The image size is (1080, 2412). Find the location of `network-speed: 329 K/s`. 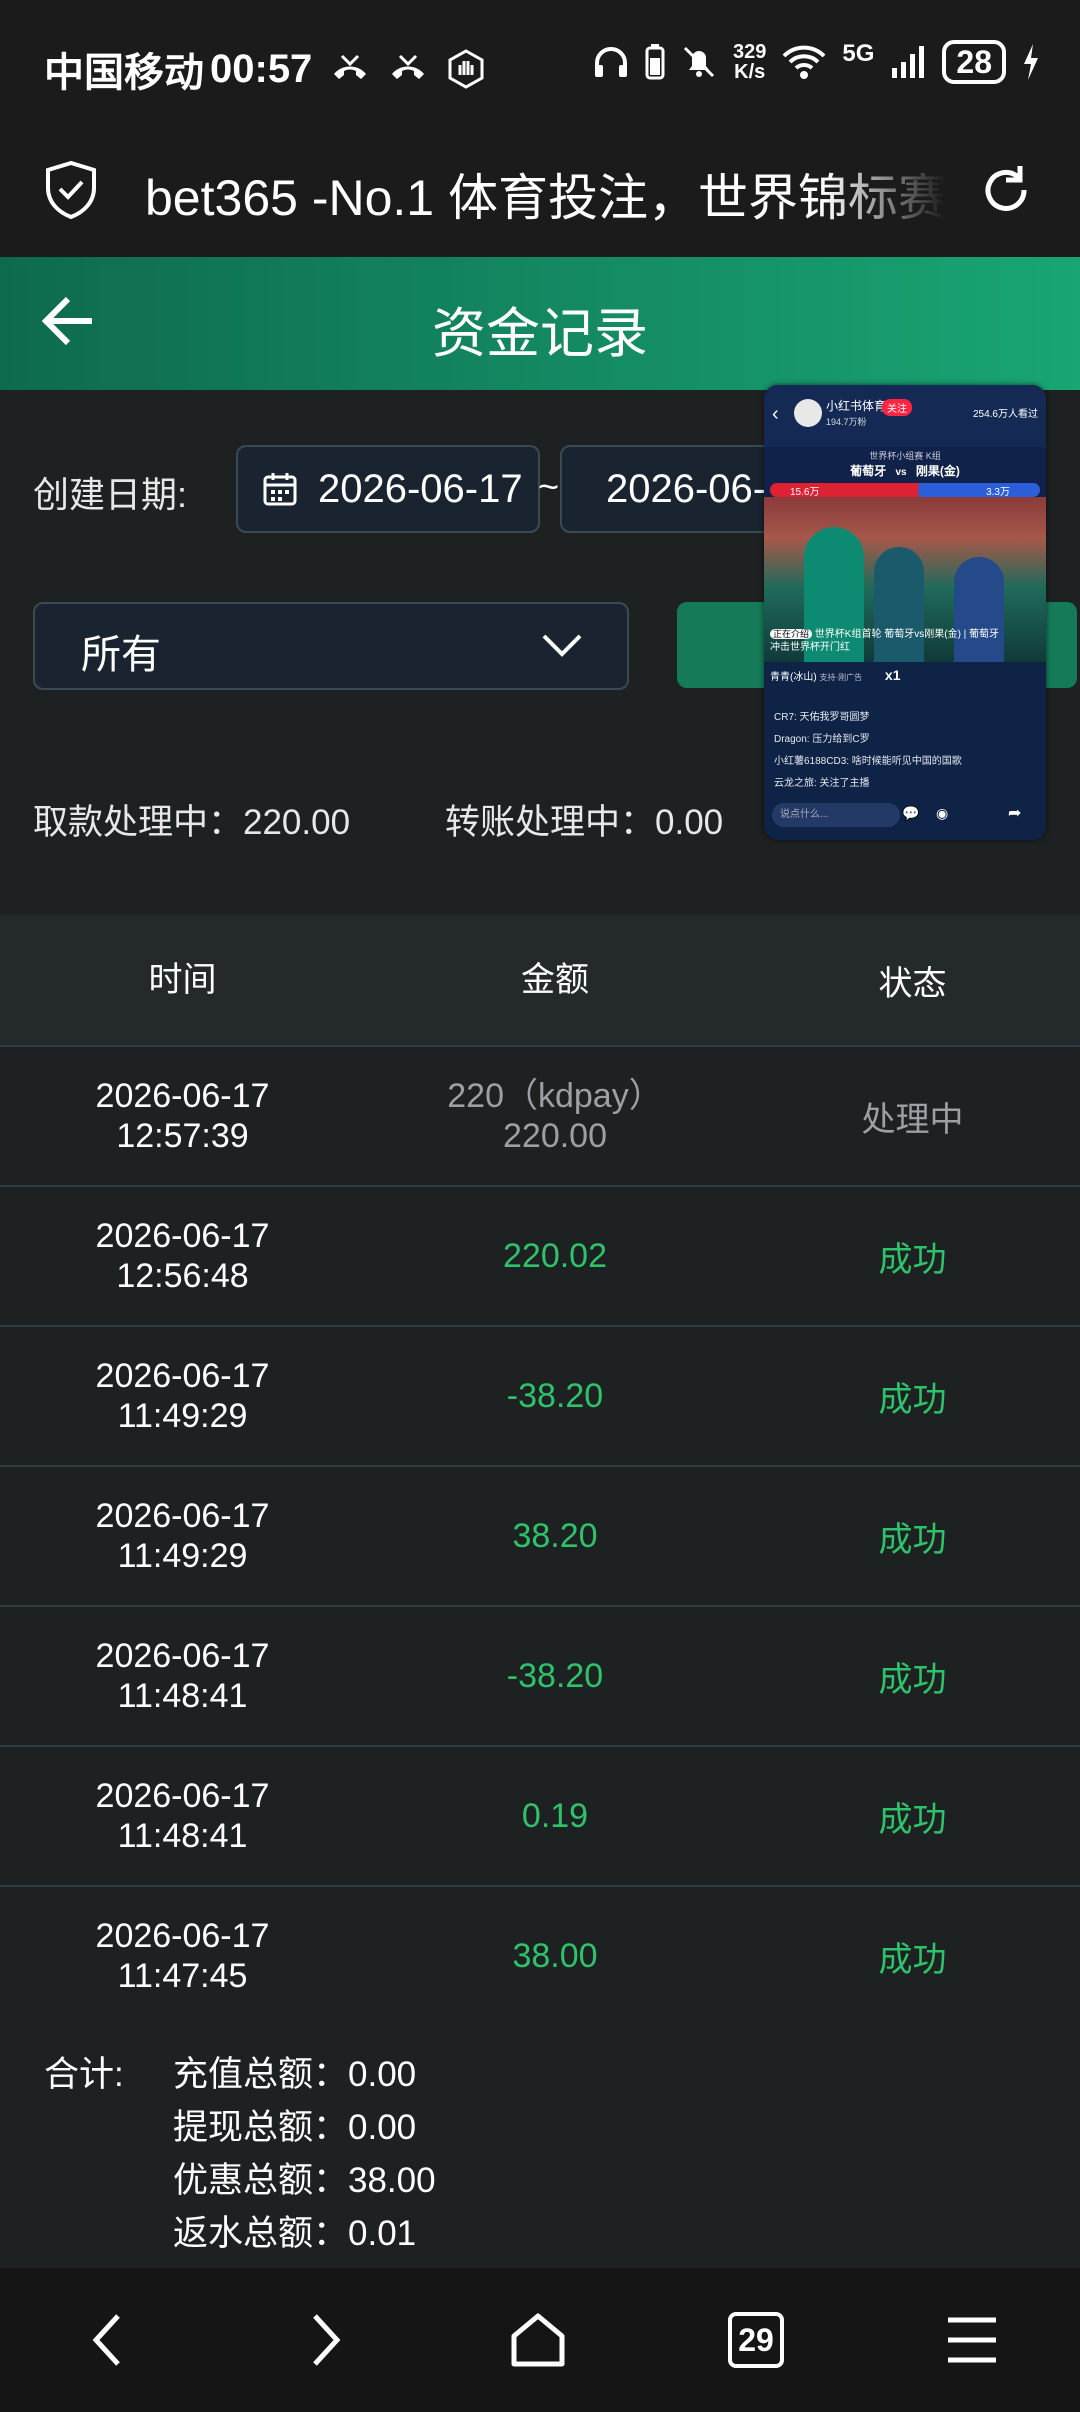

network-speed: 329 K/s is located at coordinates (749, 62).